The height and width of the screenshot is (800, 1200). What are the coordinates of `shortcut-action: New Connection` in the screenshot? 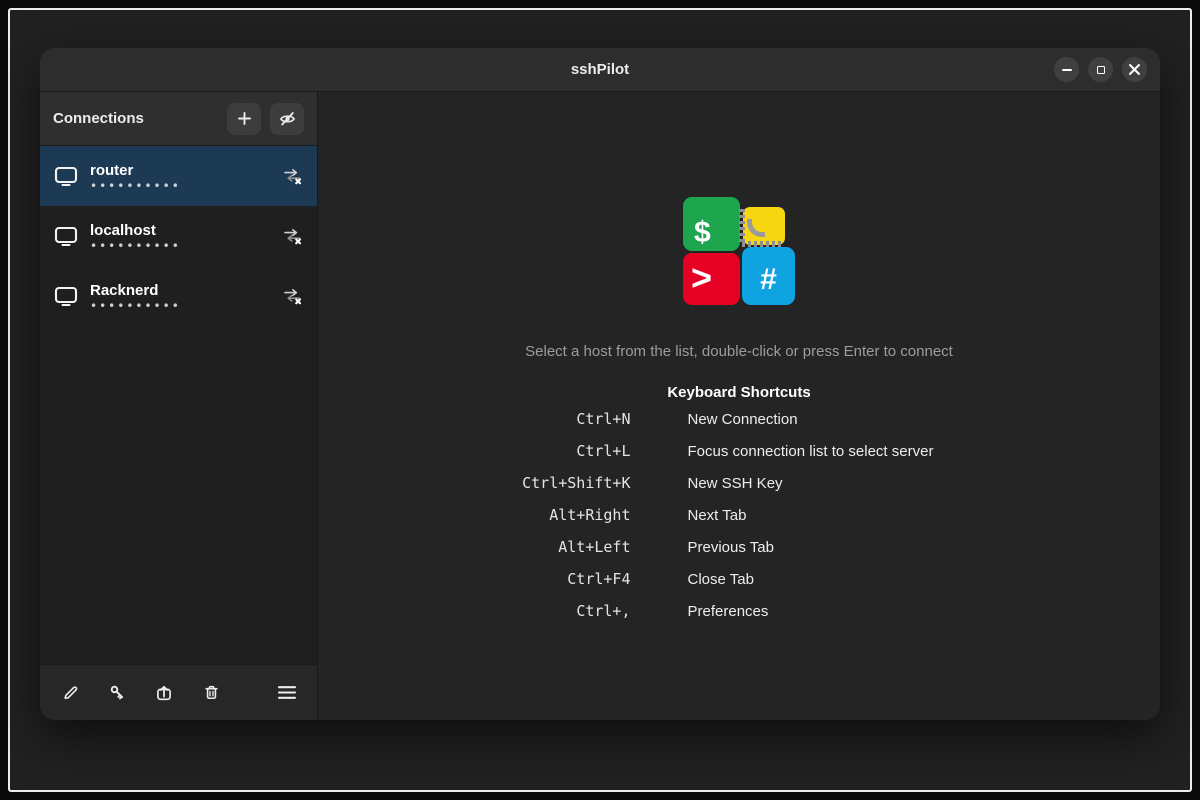 It's located at (742, 419).